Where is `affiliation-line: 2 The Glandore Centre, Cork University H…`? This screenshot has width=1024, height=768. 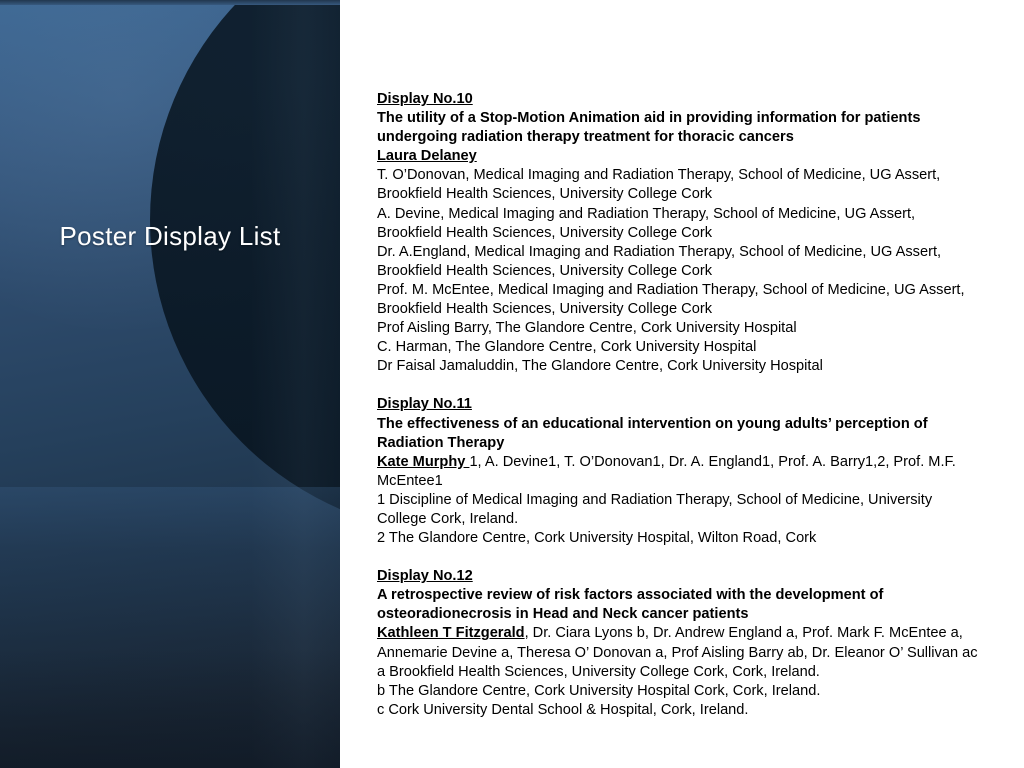
affiliation-line: 2 The Glandore Centre, Cork University H… is located at coordinates (597, 538).